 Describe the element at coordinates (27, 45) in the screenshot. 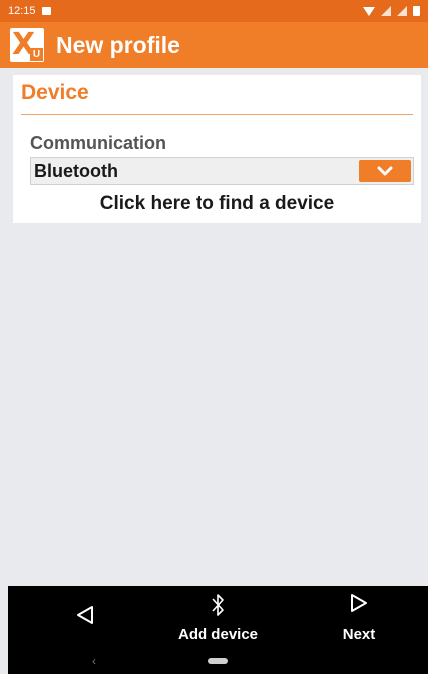

I see `app-logo-icon: X U` at that location.